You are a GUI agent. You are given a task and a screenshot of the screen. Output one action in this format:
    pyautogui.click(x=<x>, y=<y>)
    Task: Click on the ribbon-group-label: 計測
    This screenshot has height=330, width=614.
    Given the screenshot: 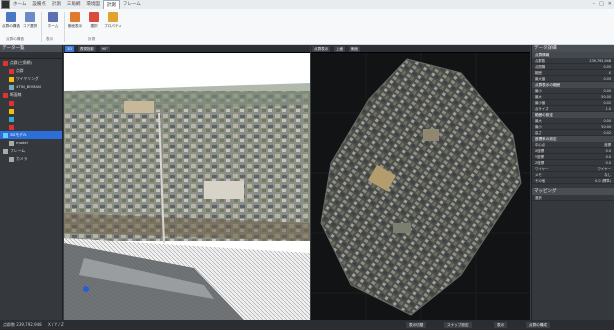 What is the action you would take?
    pyautogui.click(x=92, y=39)
    